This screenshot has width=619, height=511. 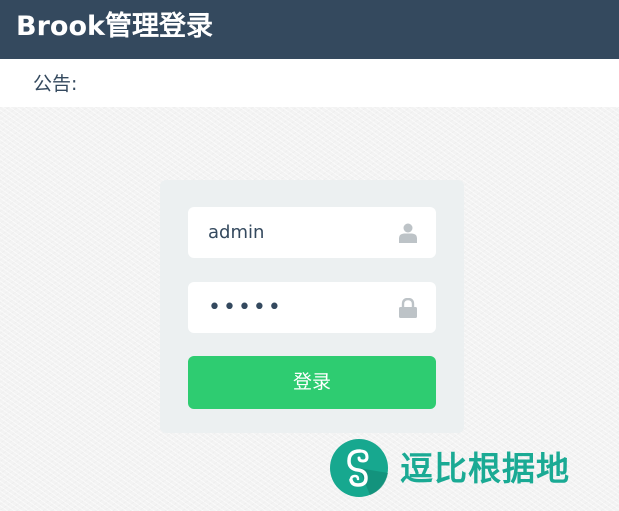 What do you see at coordinates (114, 26) in the screenshot?
I see `page-title: Brook管理登录` at bounding box center [114, 26].